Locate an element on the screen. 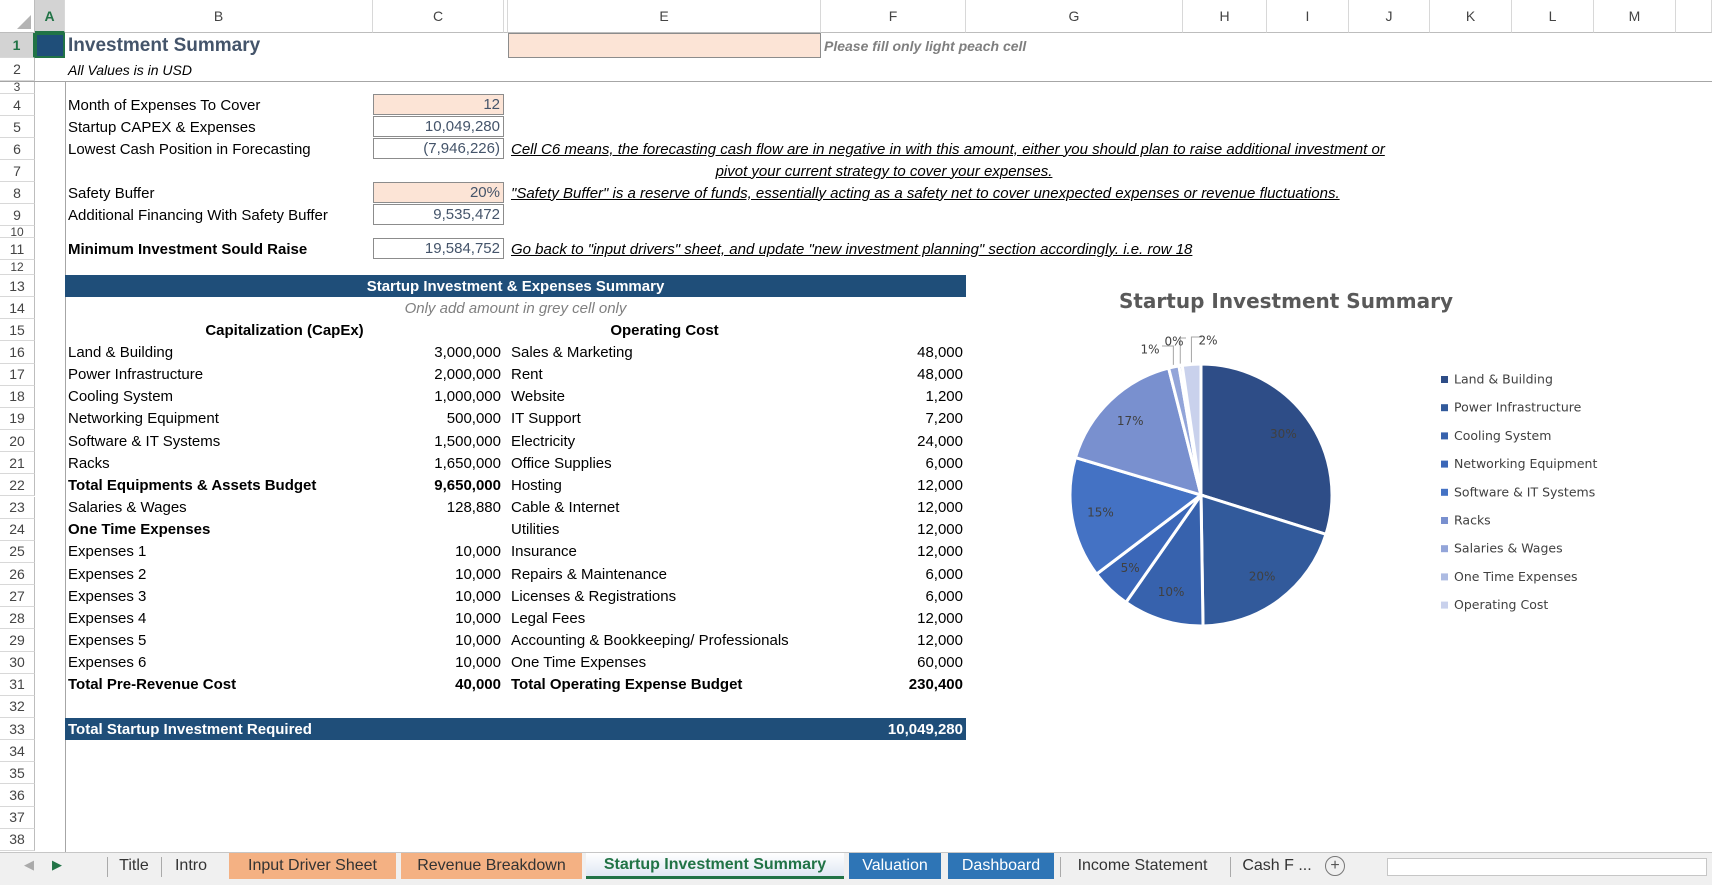 The image size is (1712, 885). row-header: 6 is located at coordinates (17, 149).